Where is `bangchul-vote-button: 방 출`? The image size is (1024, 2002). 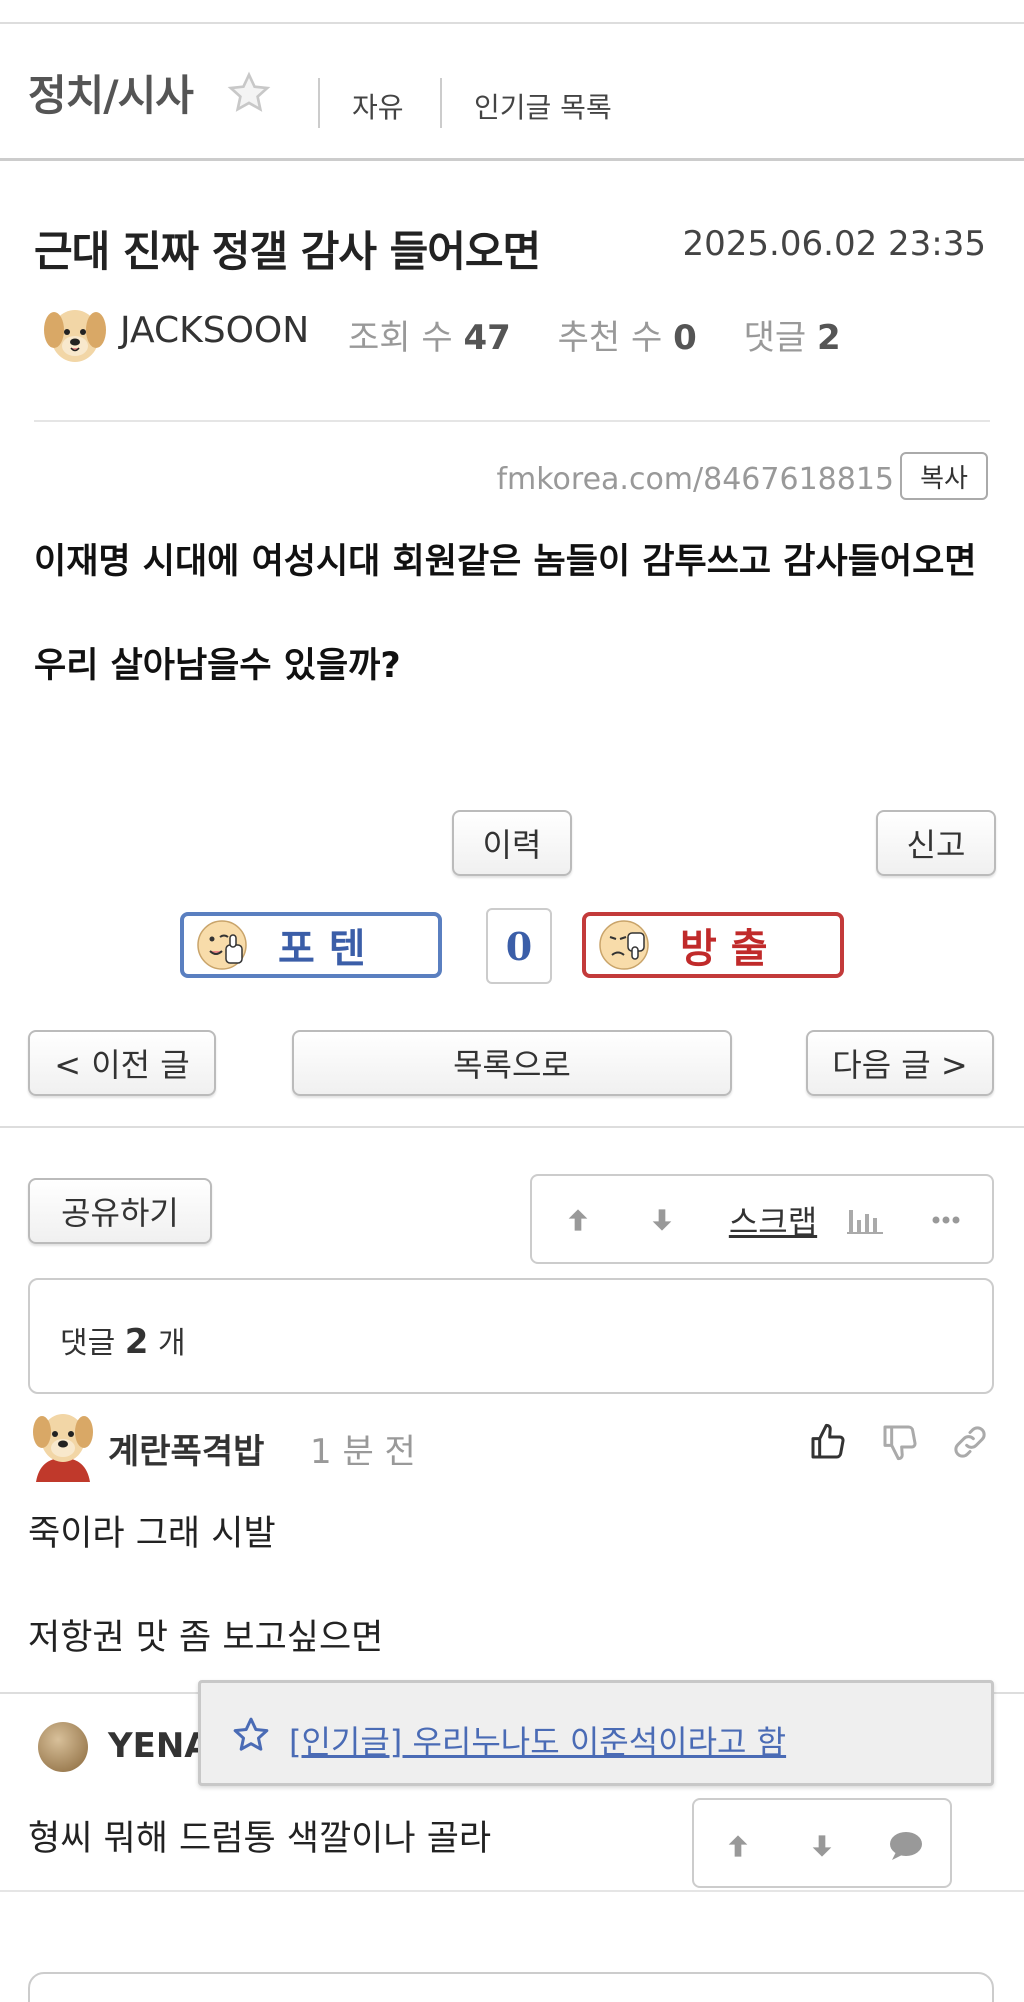 bangchul-vote-button: 방 출 is located at coordinates (713, 945).